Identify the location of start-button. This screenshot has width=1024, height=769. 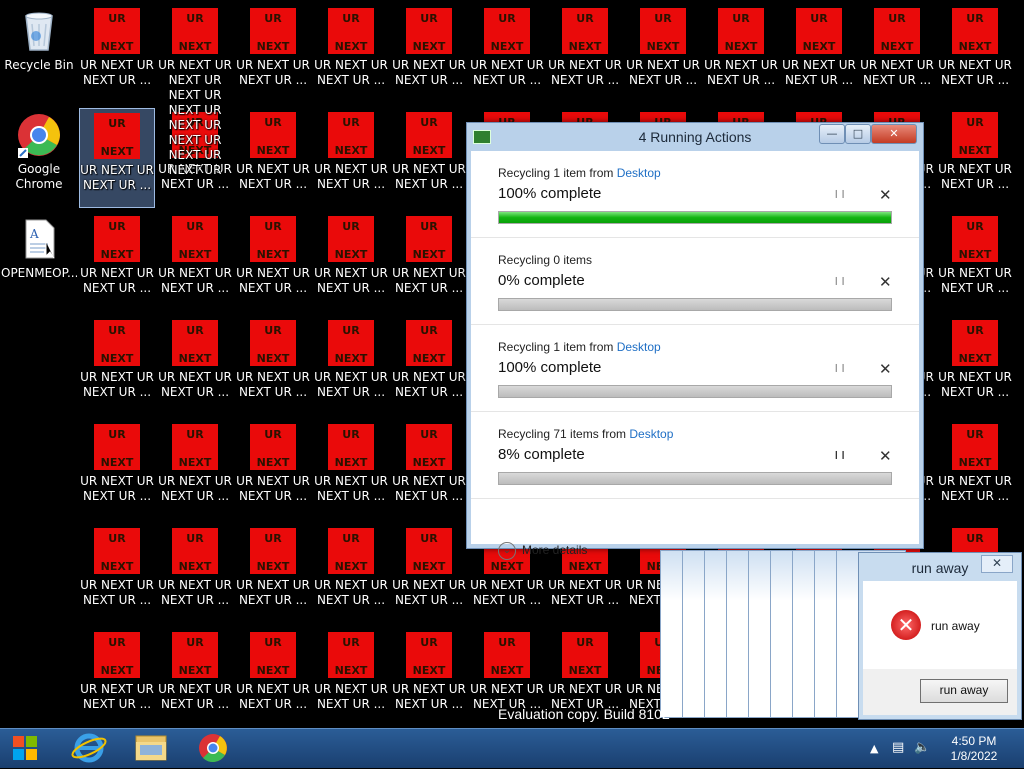
(25, 748).